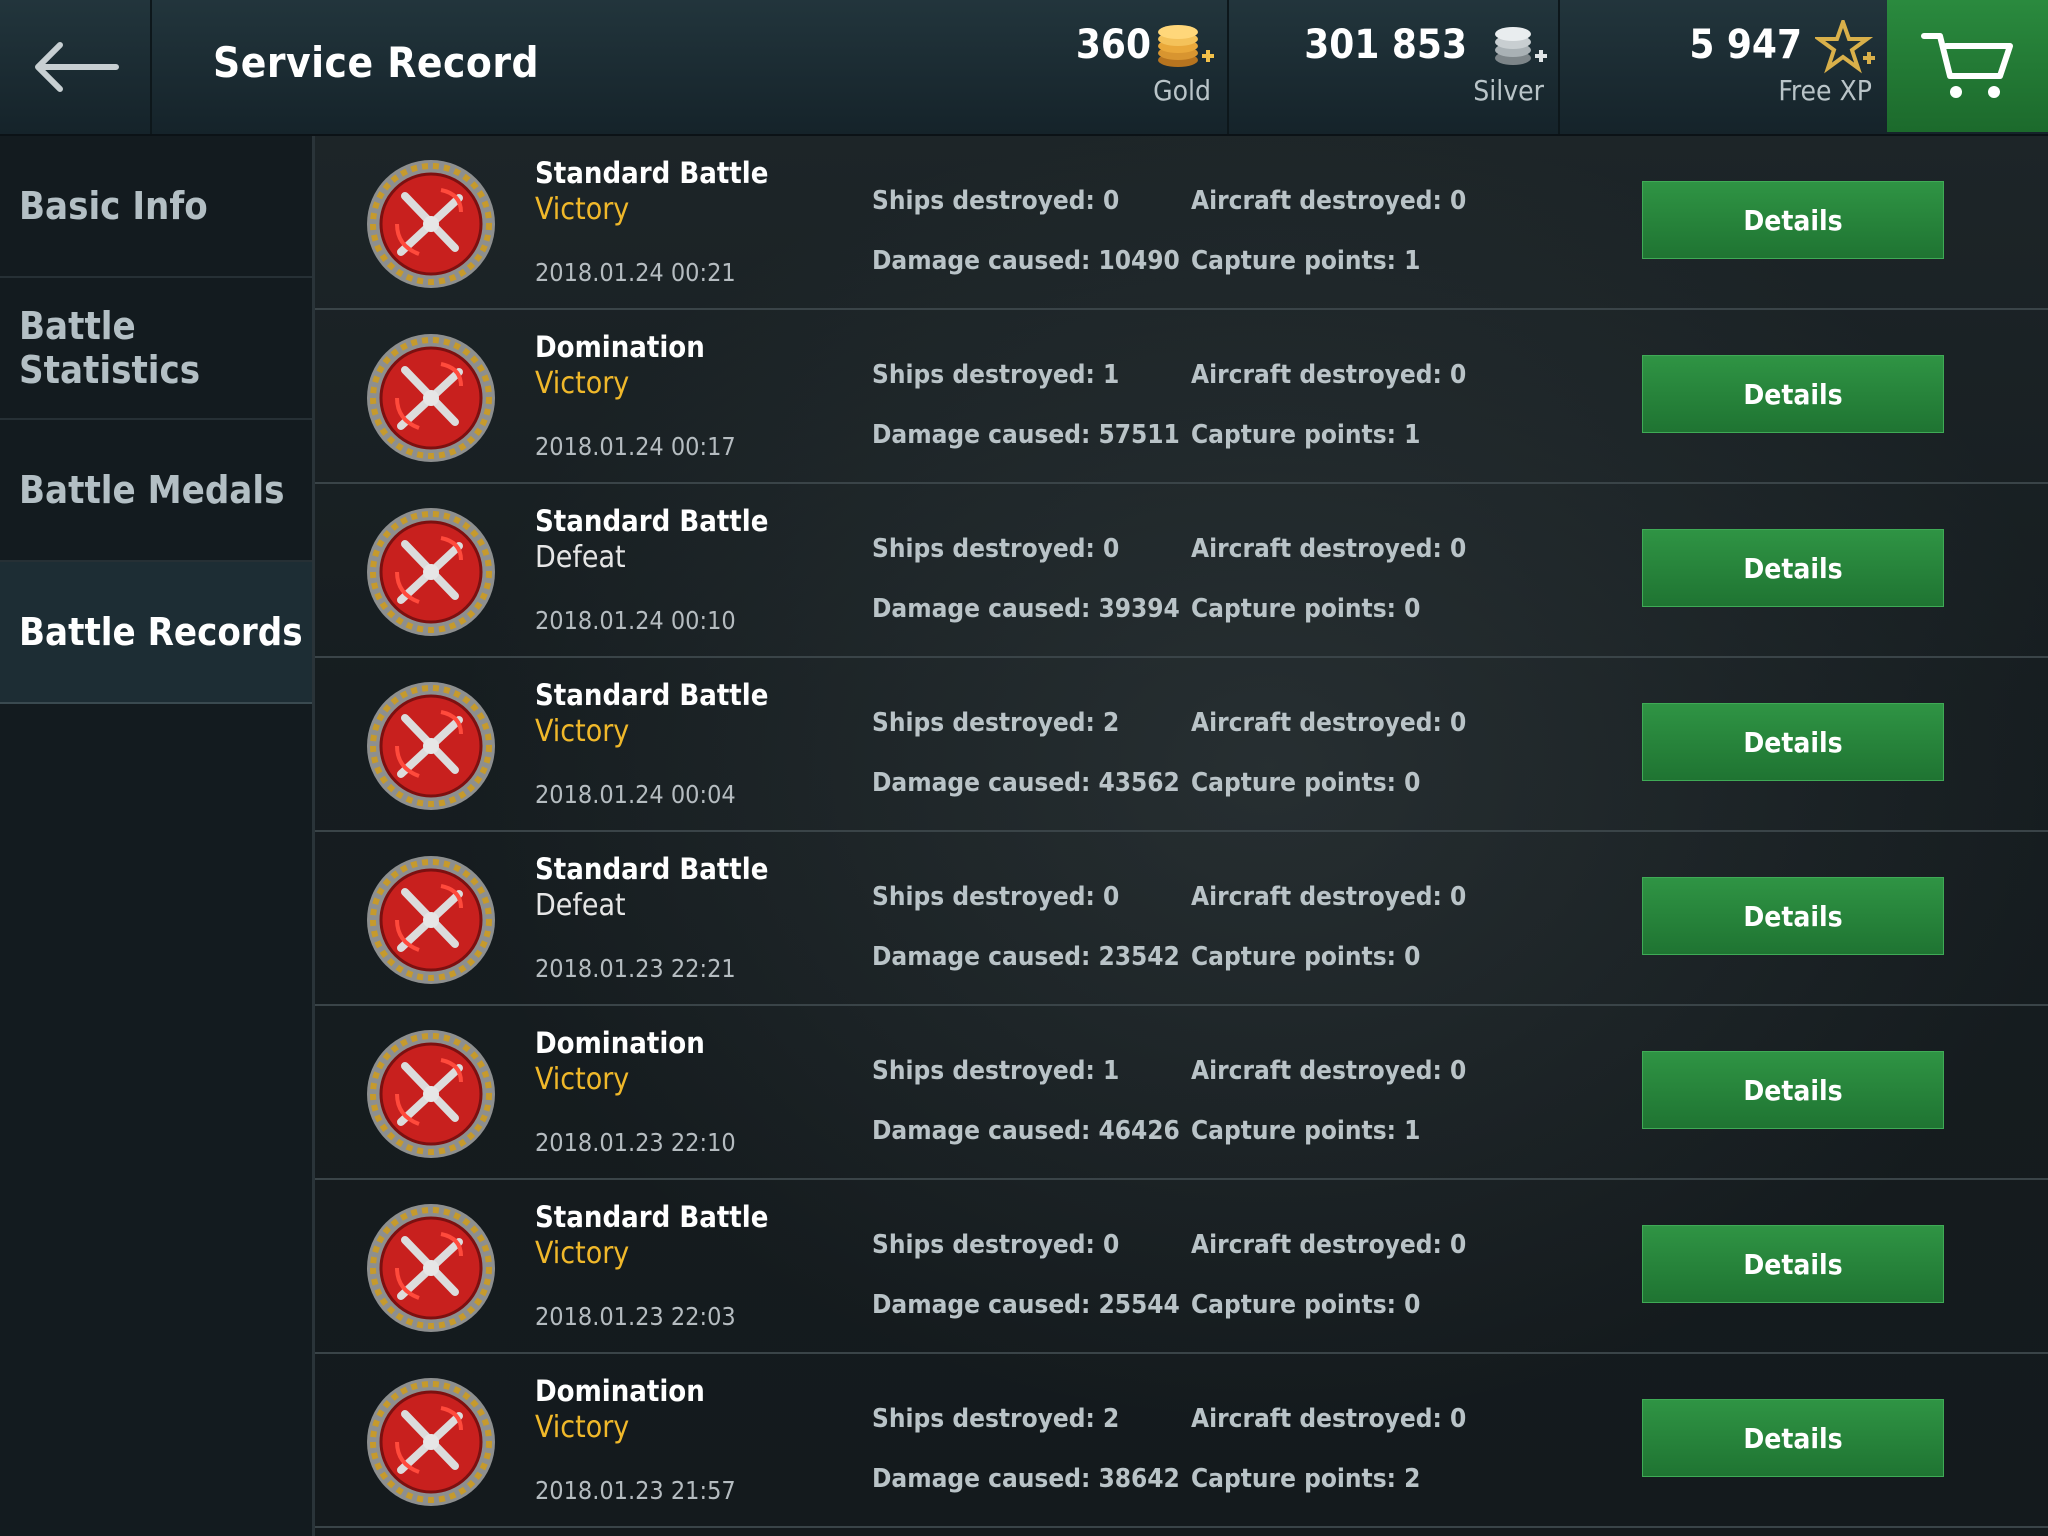 This screenshot has height=1536, width=2048. What do you see at coordinates (1385, 45) in the screenshot?
I see `silver-value: 301 853` at bounding box center [1385, 45].